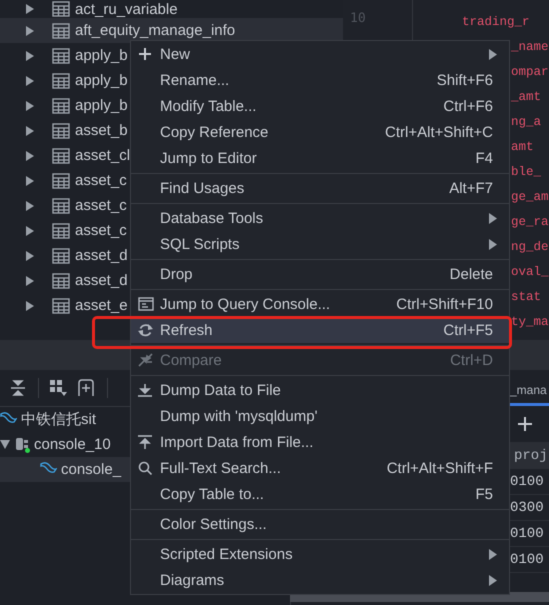  I want to click on code-line: ge_ra, so click(530, 221).